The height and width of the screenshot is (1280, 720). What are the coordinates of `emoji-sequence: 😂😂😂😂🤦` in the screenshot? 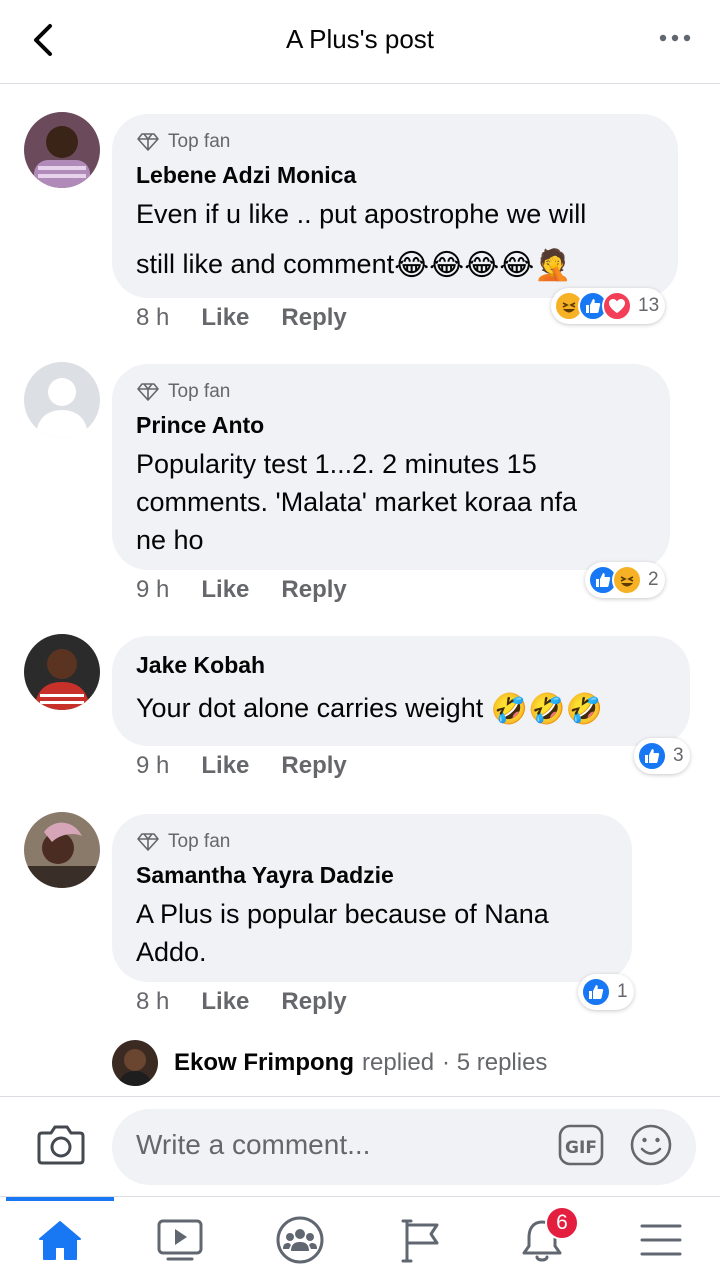 It's located at (483, 265).